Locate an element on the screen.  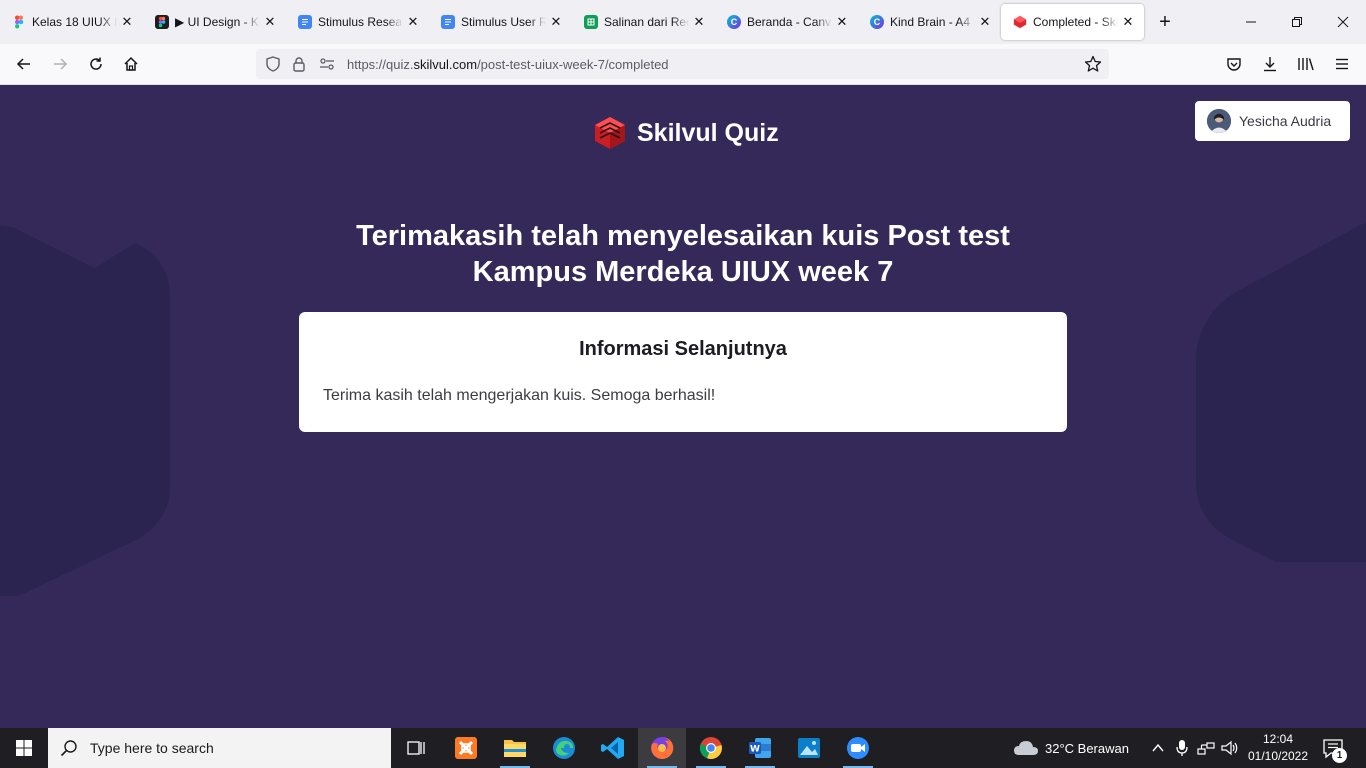
taskbar-vscode is located at coordinates (613, 748).